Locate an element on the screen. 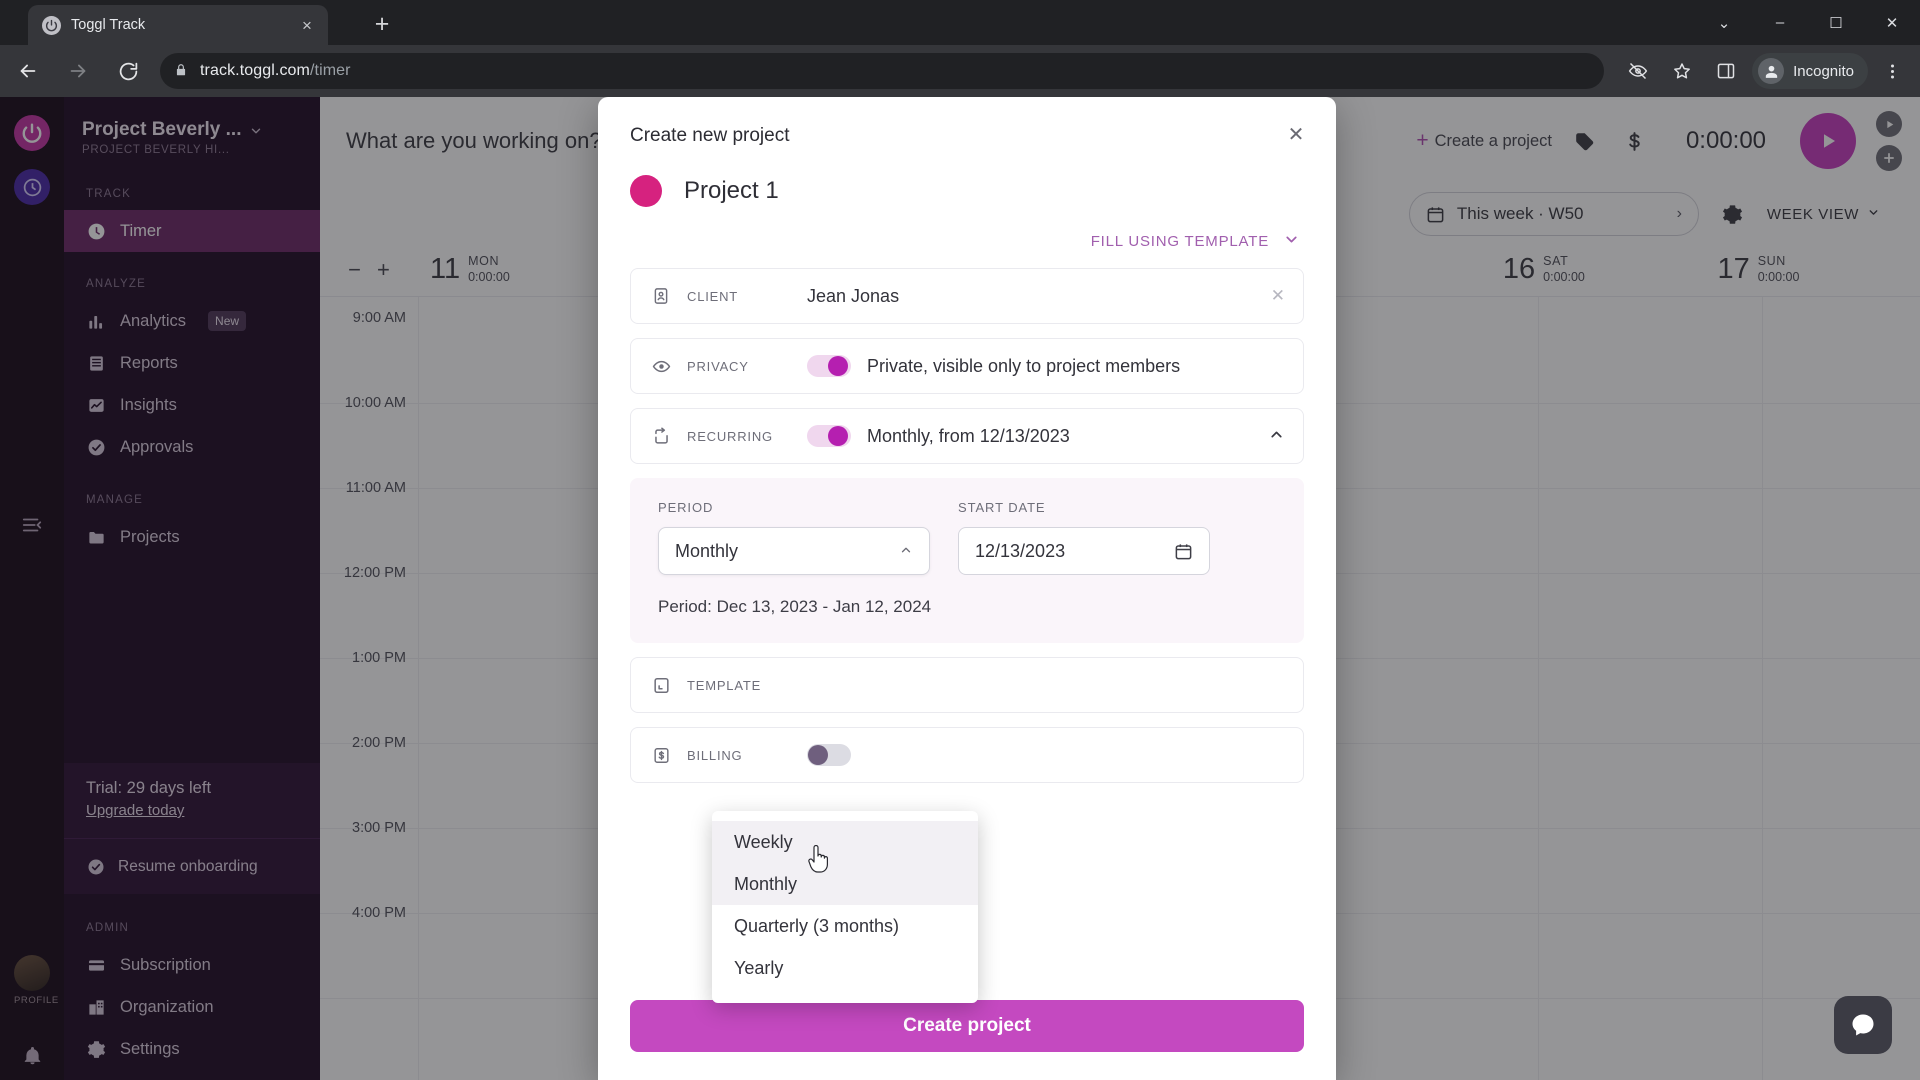  recurring-field: RECURRING Monthly, from 12/13/2023 is located at coordinates (967, 436).